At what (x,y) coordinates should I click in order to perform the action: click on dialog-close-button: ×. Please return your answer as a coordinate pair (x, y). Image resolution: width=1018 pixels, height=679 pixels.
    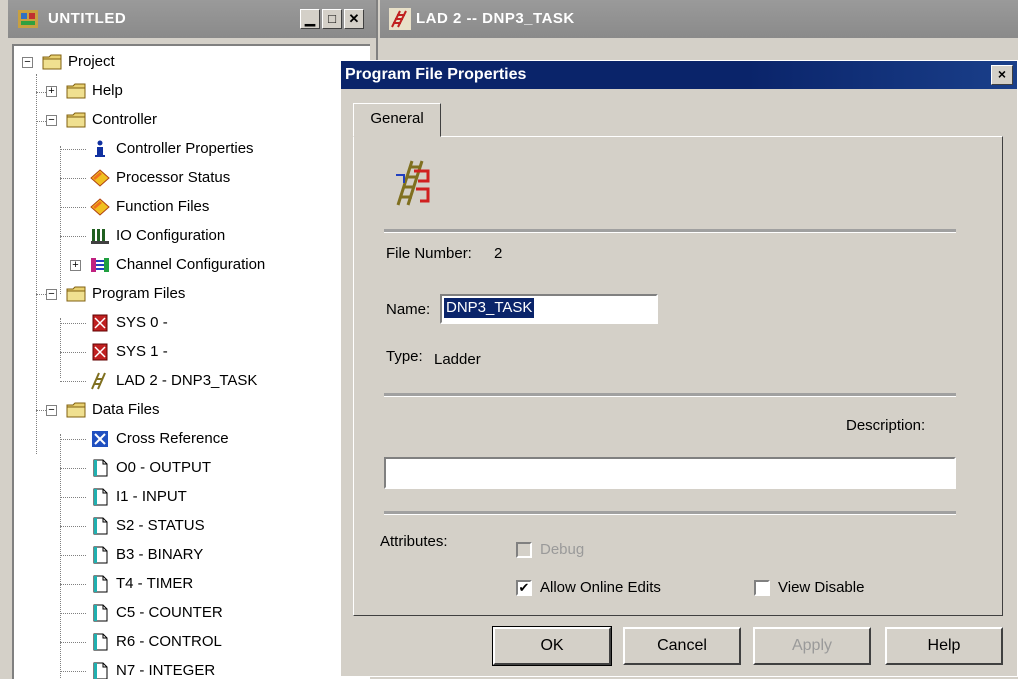
    Looking at the image, I should click on (1002, 75).